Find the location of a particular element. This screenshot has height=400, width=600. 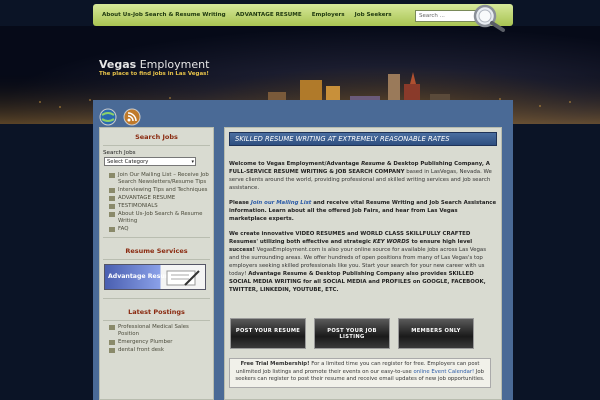

posting-label: dental front desk is located at coordinates (141, 350).